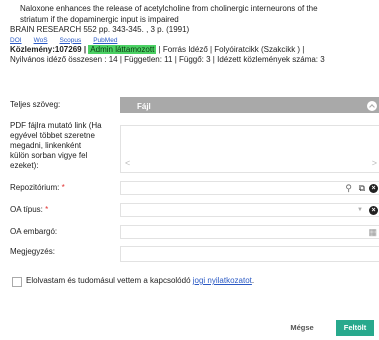 This screenshot has height=340, width=379. I want to click on search-icon: ⚲, so click(348, 188).